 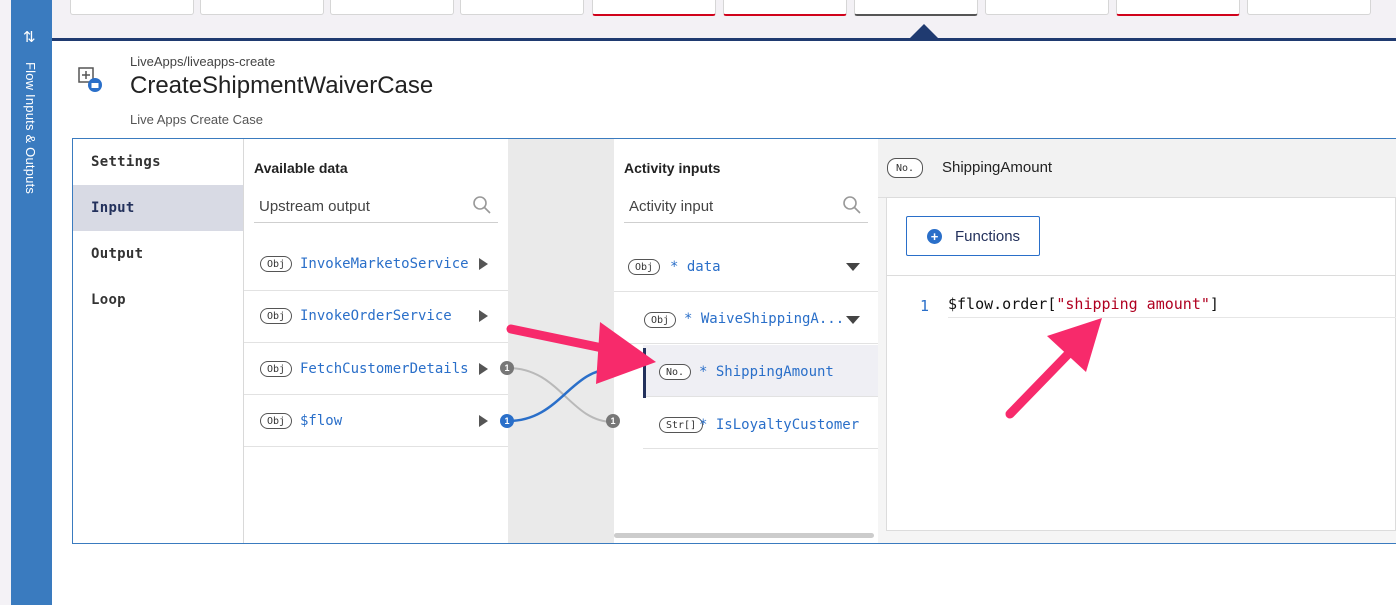 I want to click on nav-input: Input, so click(x=158, y=208).